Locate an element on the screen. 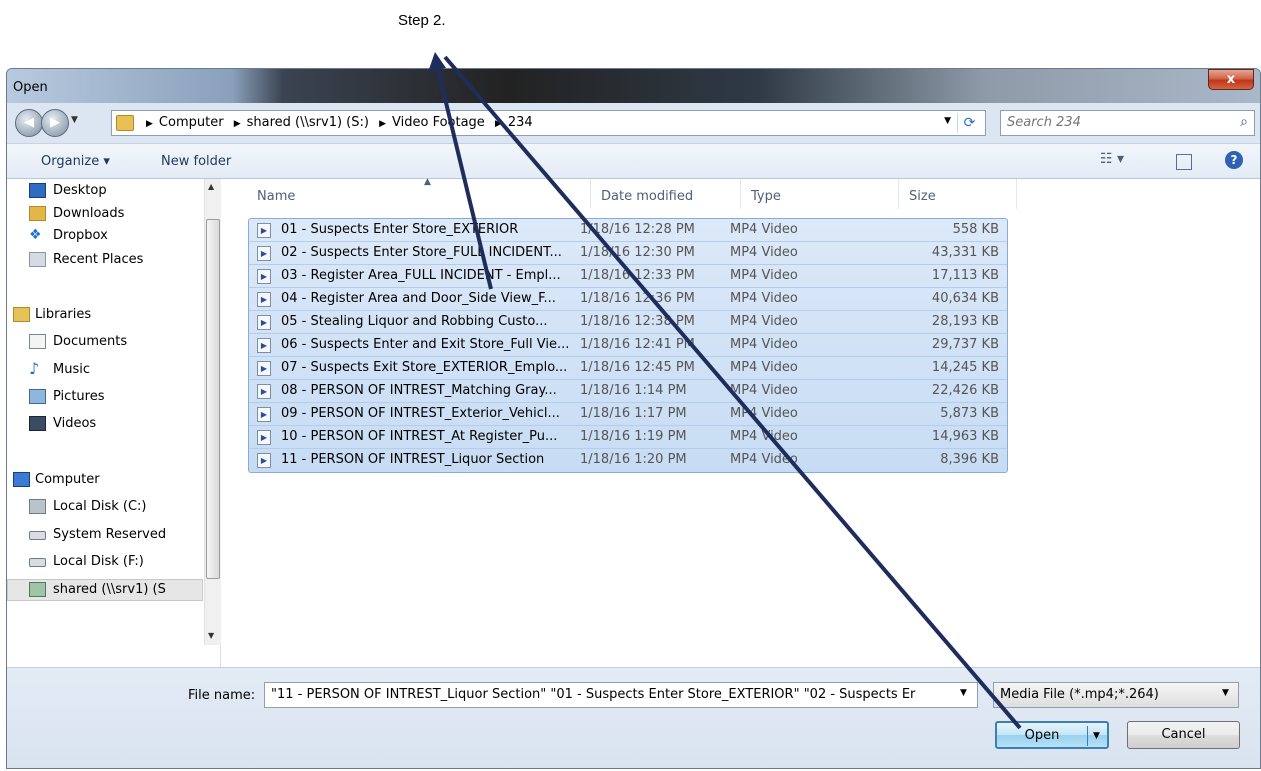 This screenshot has width=1261, height=771. recent-pages-dropdown-icon: ▼ is located at coordinates (74, 120).